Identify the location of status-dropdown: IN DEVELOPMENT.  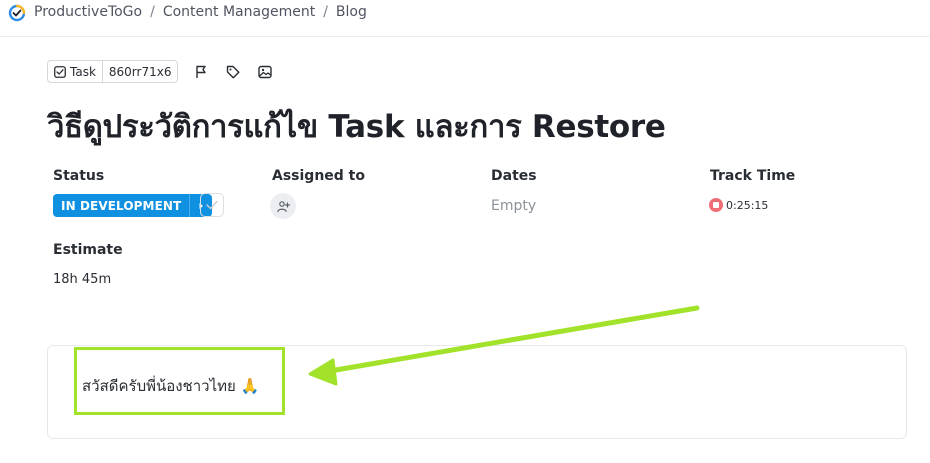
(133, 205).